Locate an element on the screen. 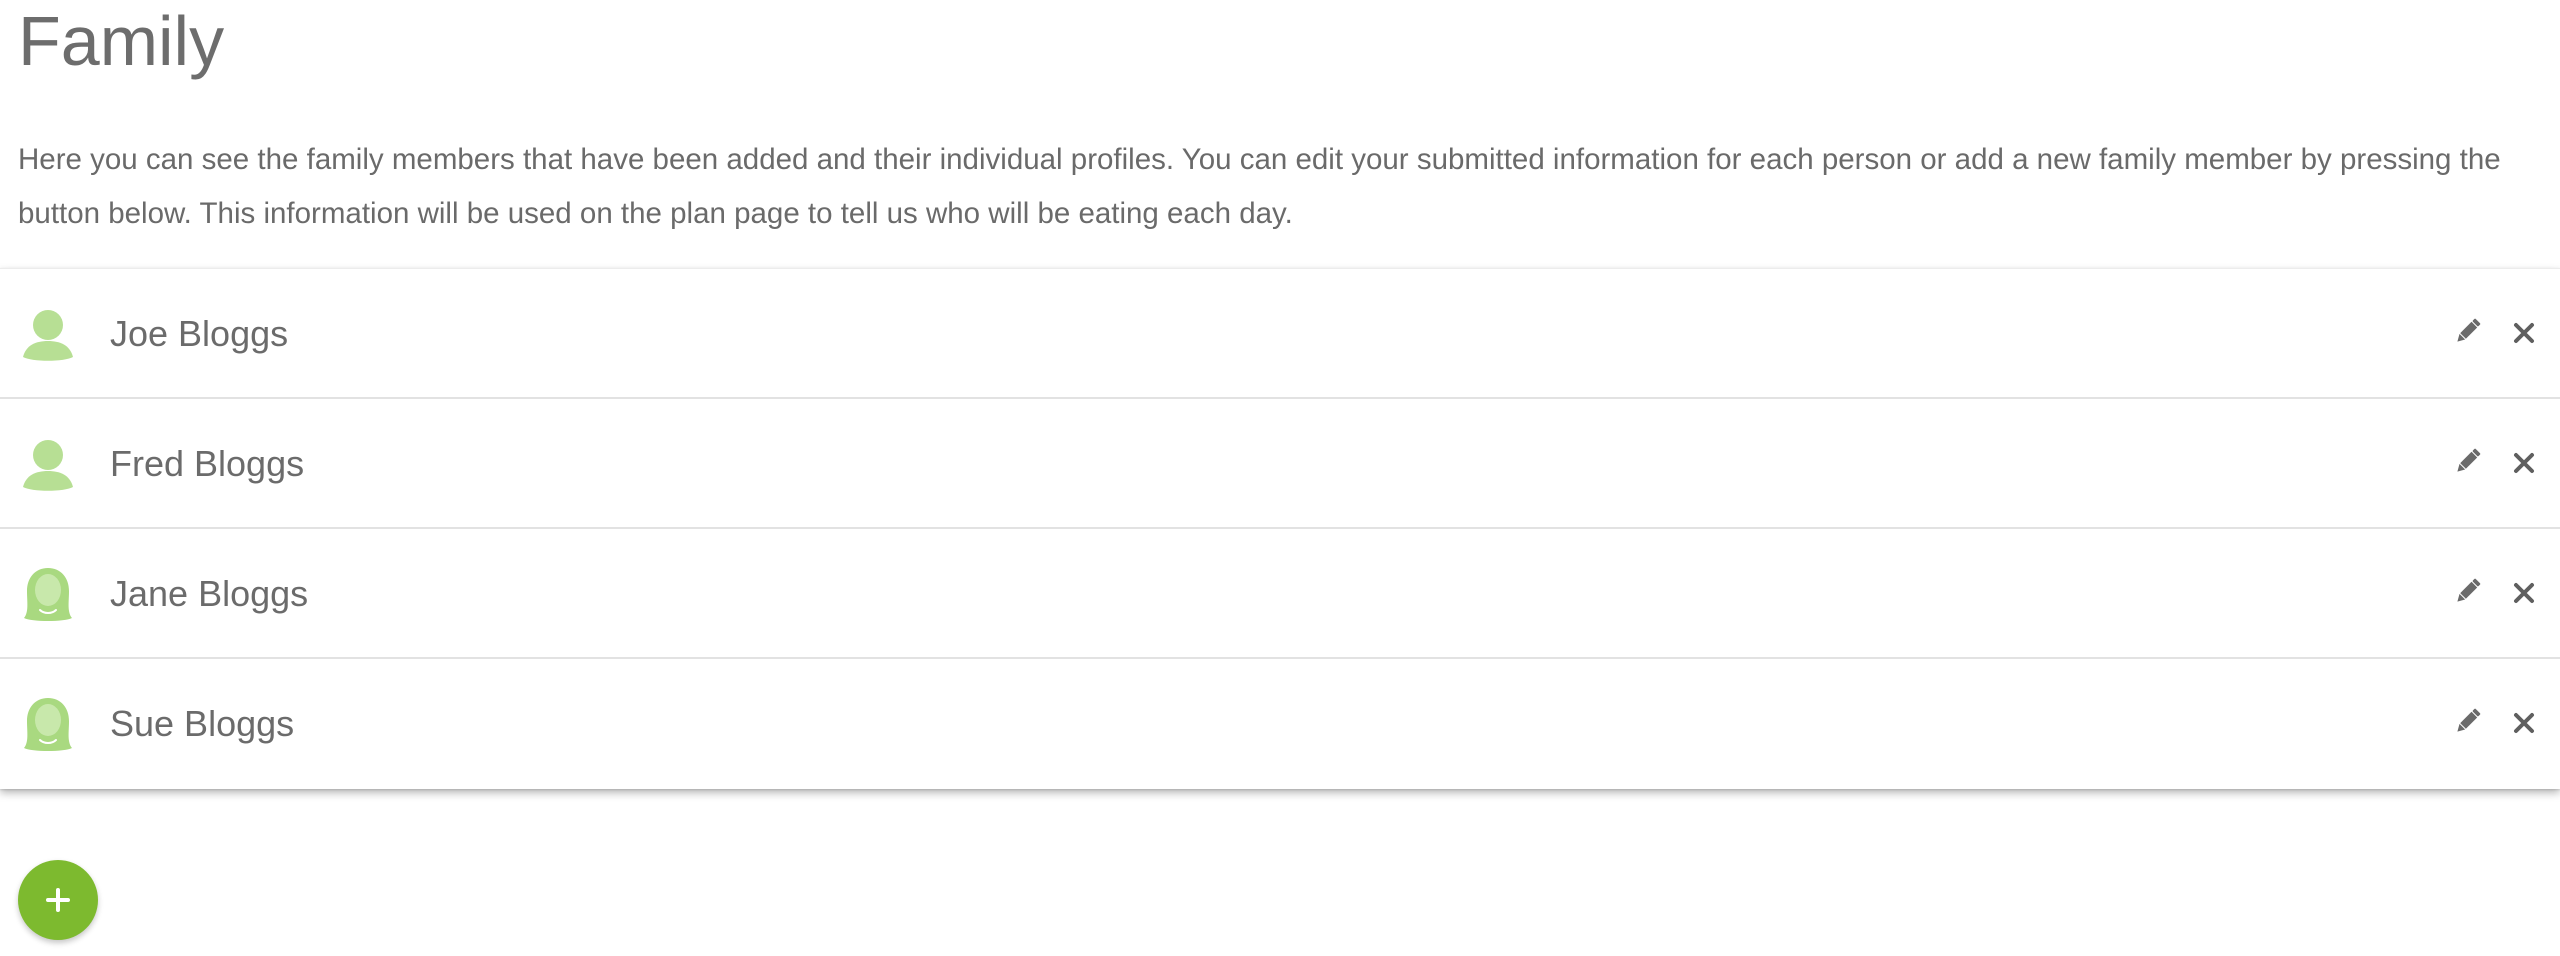  page-title: Family is located at coordinates (121, 41).